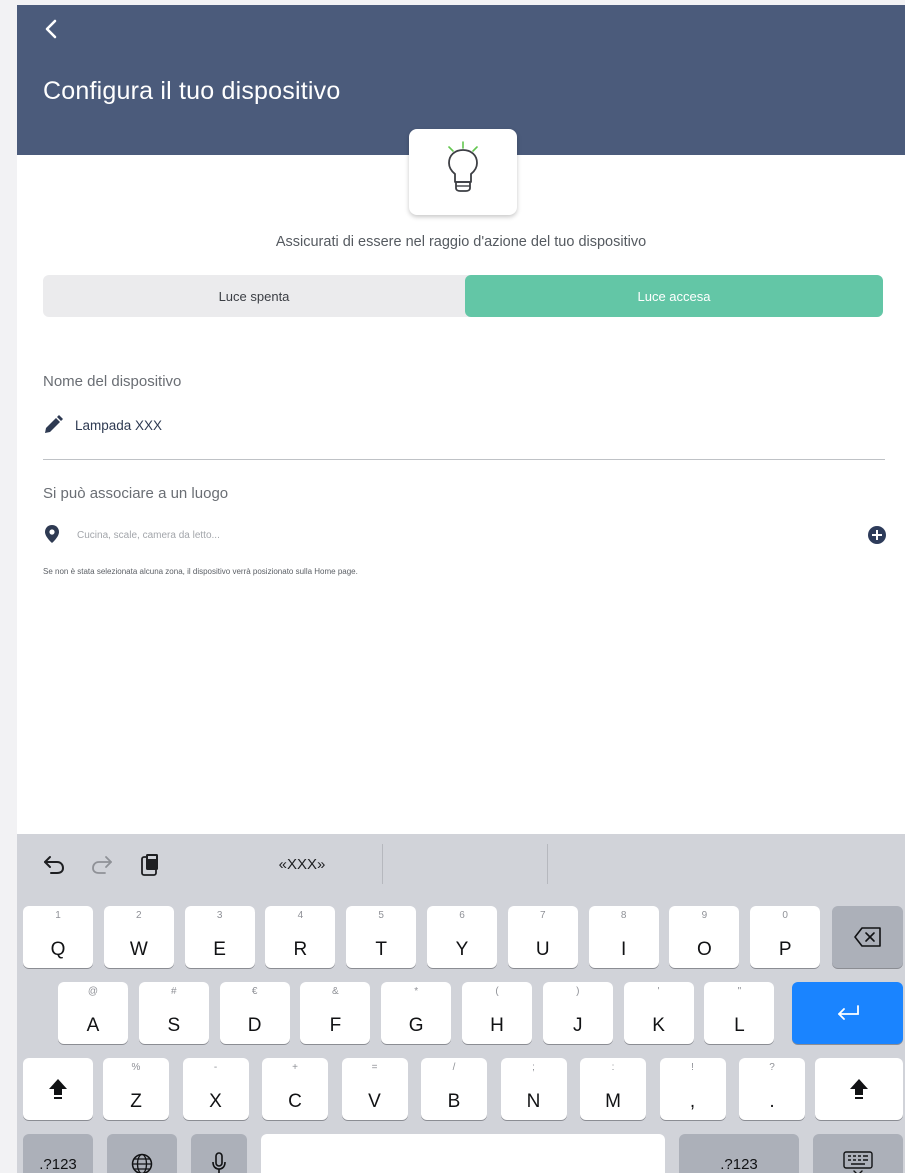 This screenshot has width=905, height=1173. I want to click on letter-key: 1Q, so click(58, 937).